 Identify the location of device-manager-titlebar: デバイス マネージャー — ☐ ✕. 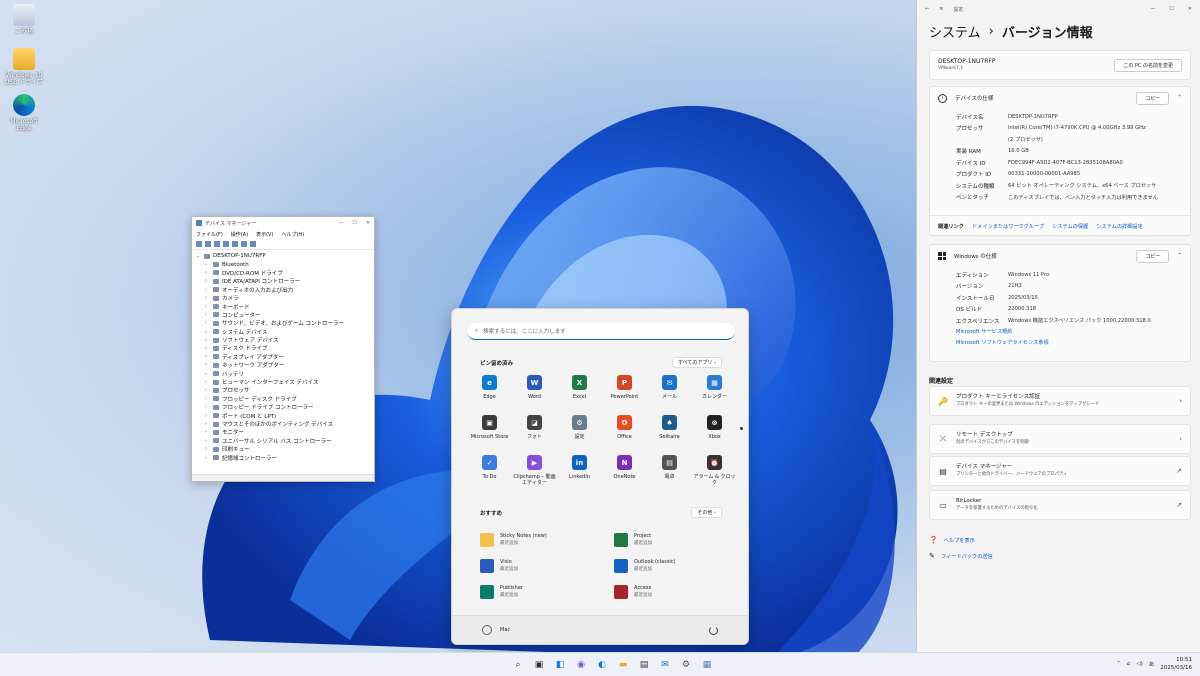
(283, 223).